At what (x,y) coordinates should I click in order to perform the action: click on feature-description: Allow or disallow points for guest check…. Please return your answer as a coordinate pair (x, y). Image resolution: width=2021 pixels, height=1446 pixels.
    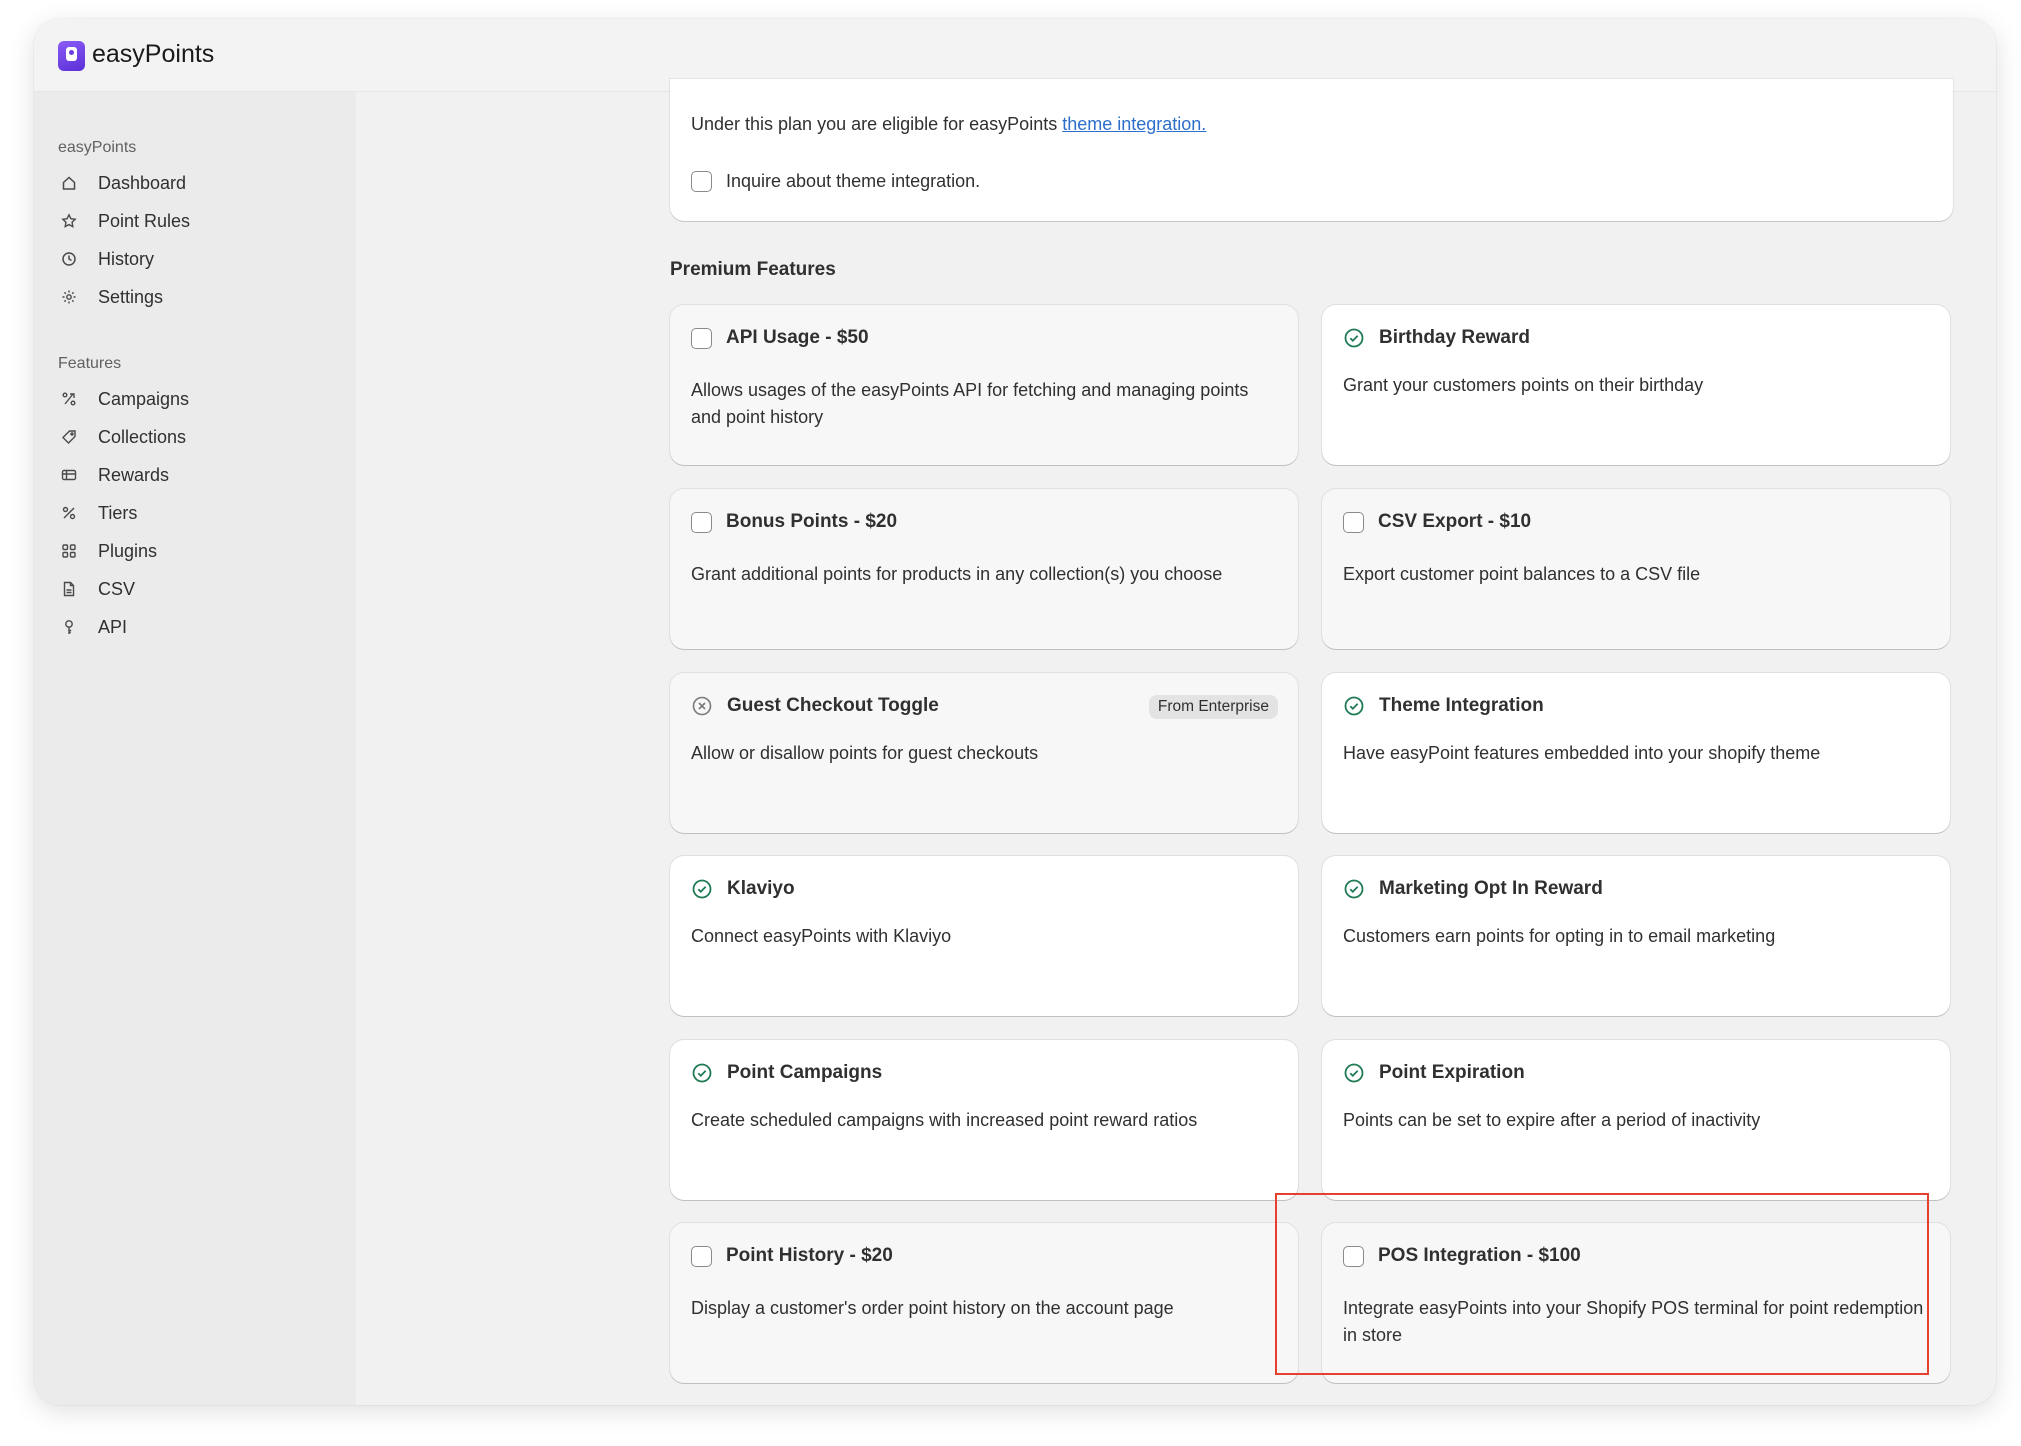
    Looking at the image, I should click on (865, 753).